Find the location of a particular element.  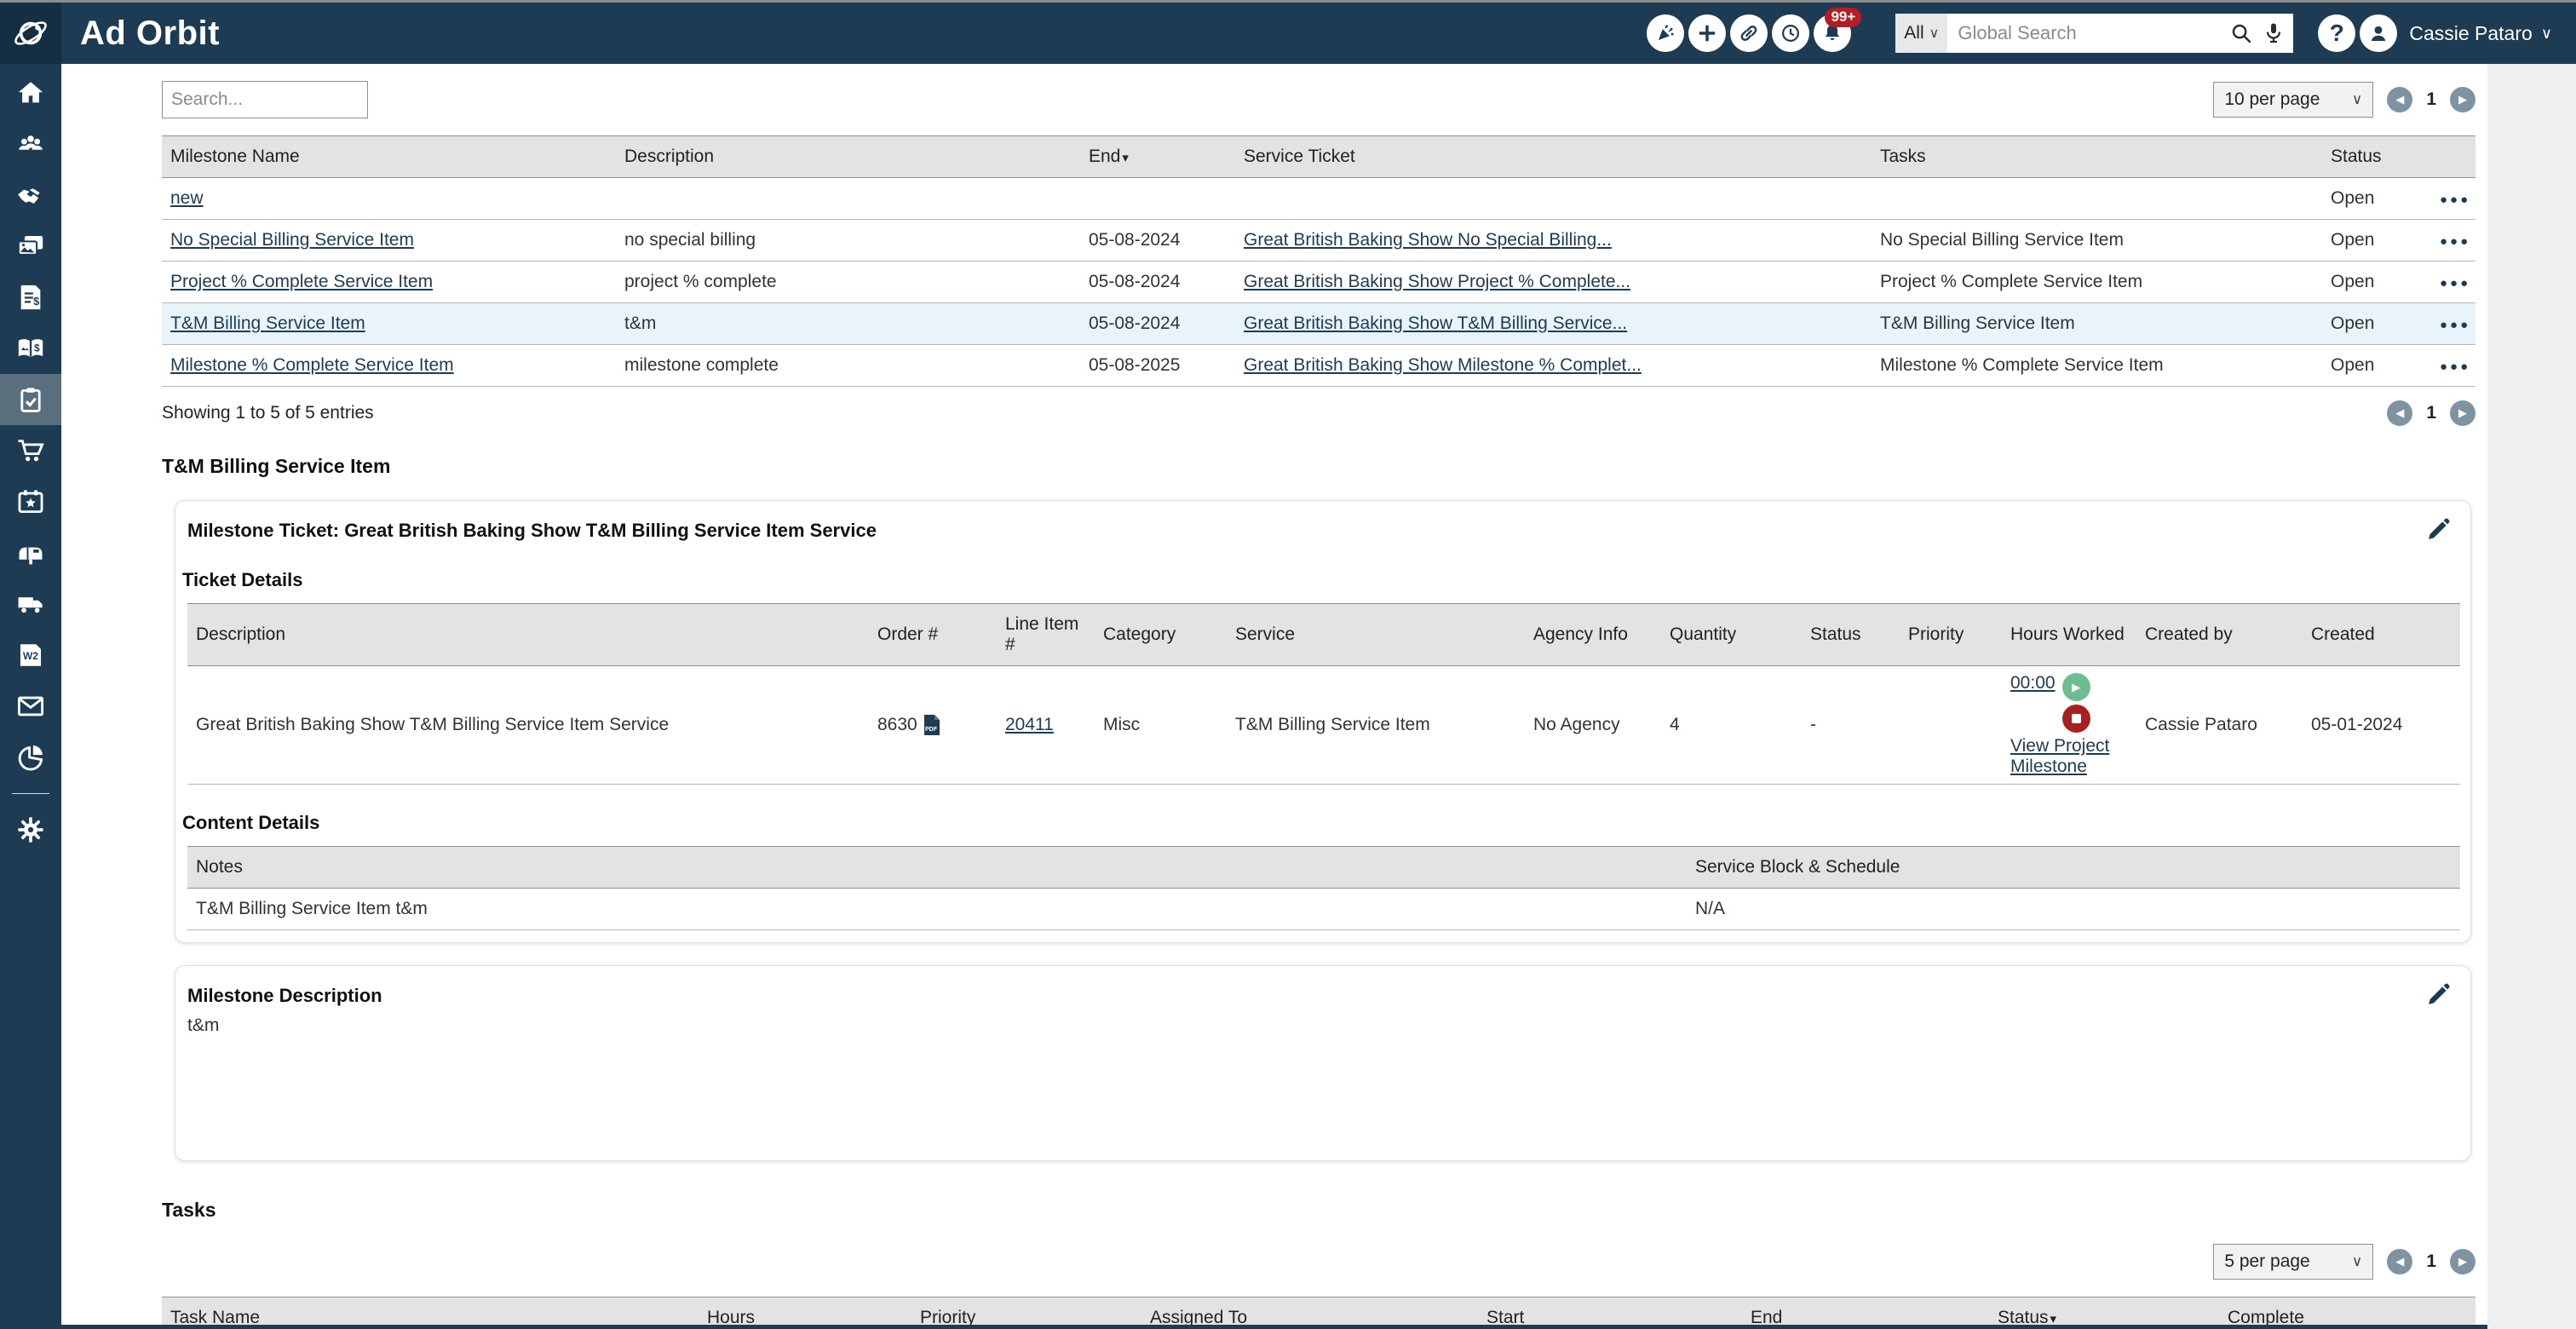

col-description: Description is located at coordinates (848, 156).